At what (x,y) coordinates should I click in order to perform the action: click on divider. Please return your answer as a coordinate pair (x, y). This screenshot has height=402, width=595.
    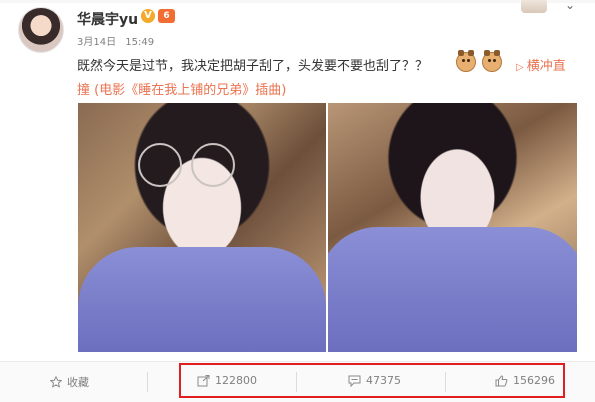
    Looking at the image, I should click on (147, 382).